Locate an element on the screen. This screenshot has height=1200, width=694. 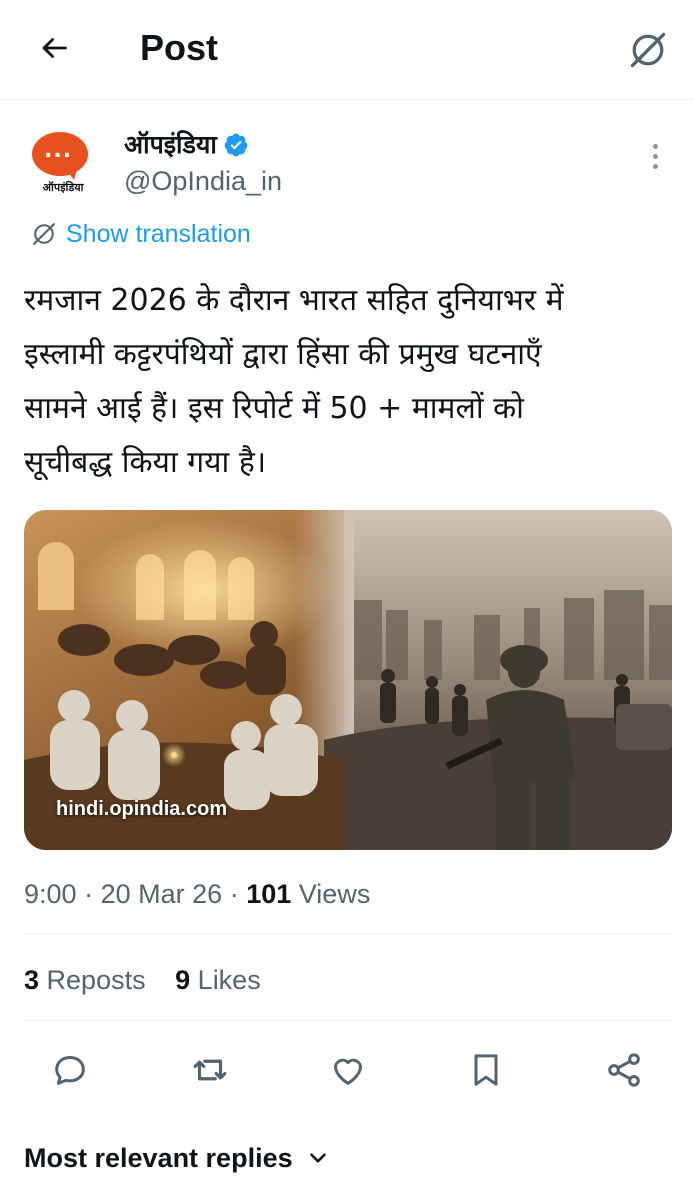
translate-button is located at coordinates (648, 50).